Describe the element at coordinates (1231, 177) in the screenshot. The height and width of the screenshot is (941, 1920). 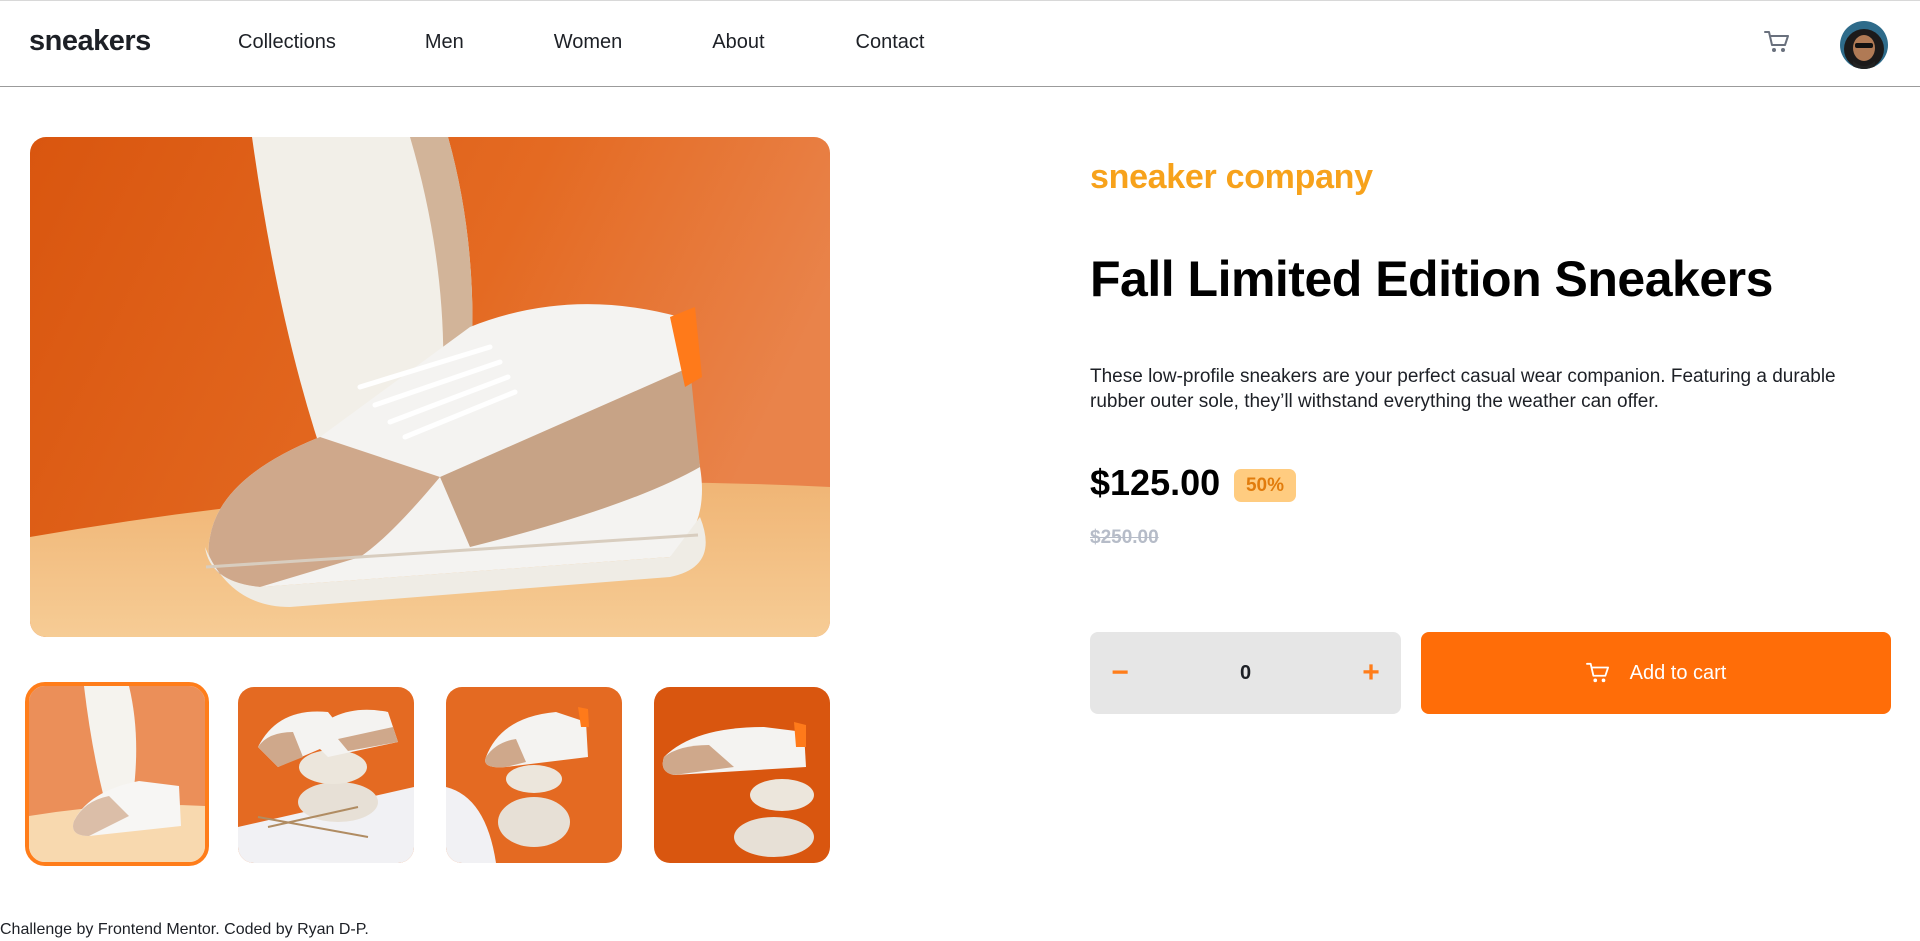
I see `brand-name: sneaker company` at that location.